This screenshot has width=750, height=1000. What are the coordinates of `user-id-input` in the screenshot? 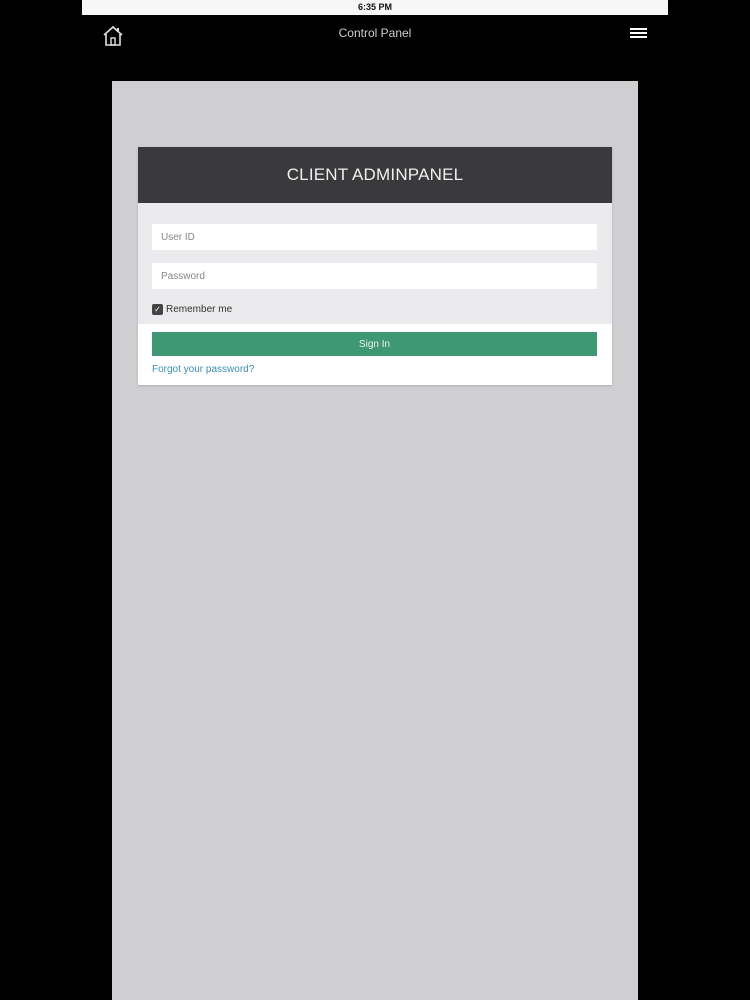 It's located at (374, 237).